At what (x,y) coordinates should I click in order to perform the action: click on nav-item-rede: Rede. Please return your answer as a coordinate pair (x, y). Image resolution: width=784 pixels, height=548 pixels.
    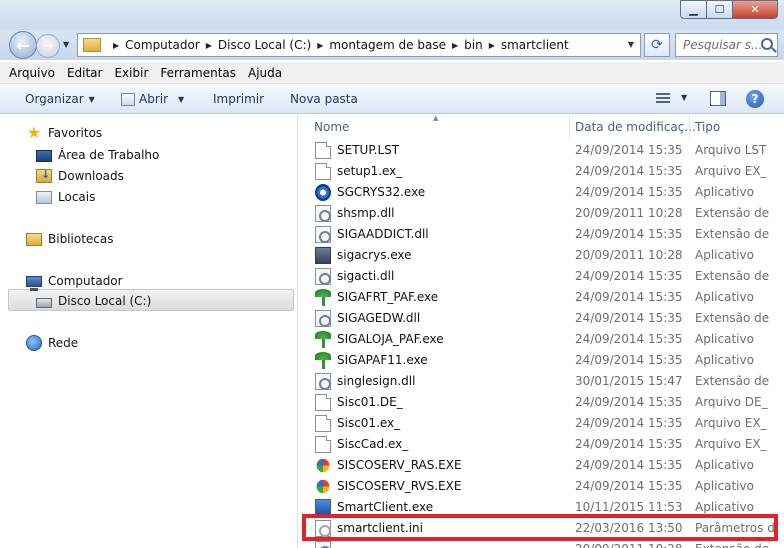
    Looking at the image, I should click on (52, 343).